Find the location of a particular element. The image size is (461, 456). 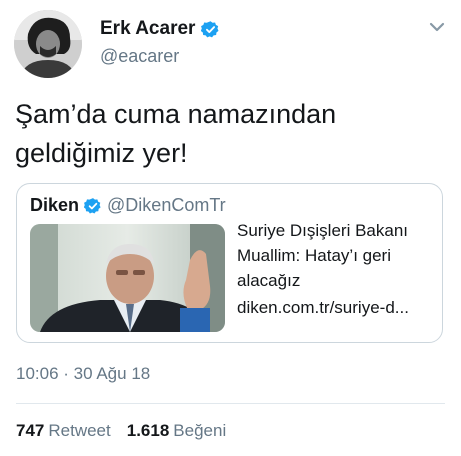

tweet-text-line: geldiğimiz yer! is located at coordinates (101, 153).